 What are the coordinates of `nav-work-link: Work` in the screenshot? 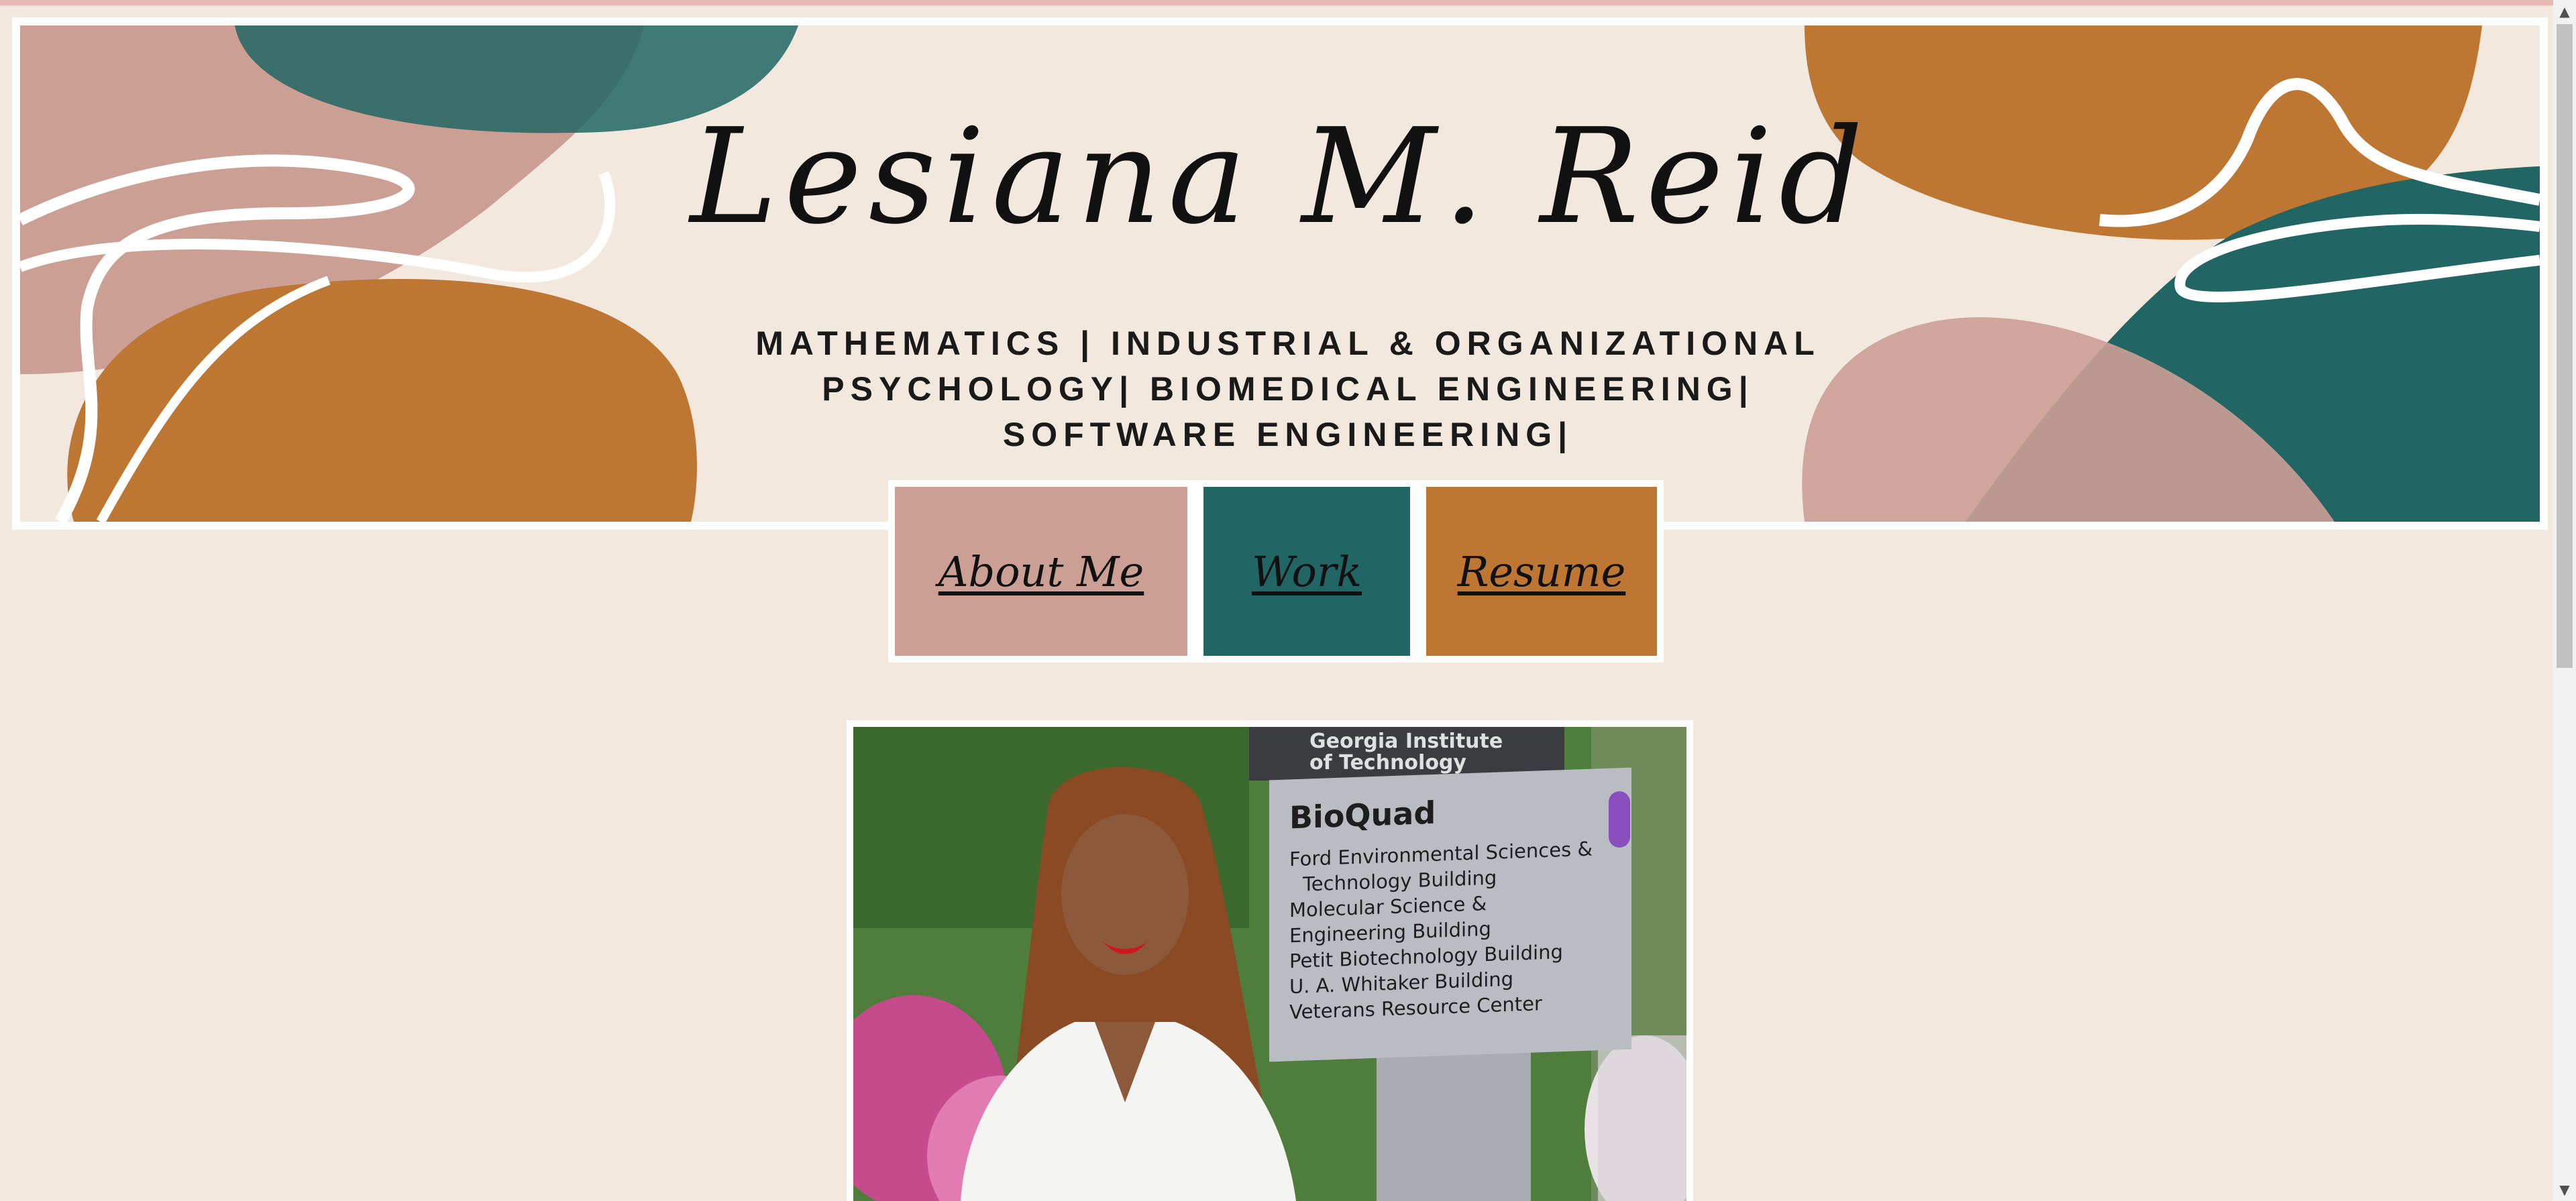 It's located at (1306, 571).